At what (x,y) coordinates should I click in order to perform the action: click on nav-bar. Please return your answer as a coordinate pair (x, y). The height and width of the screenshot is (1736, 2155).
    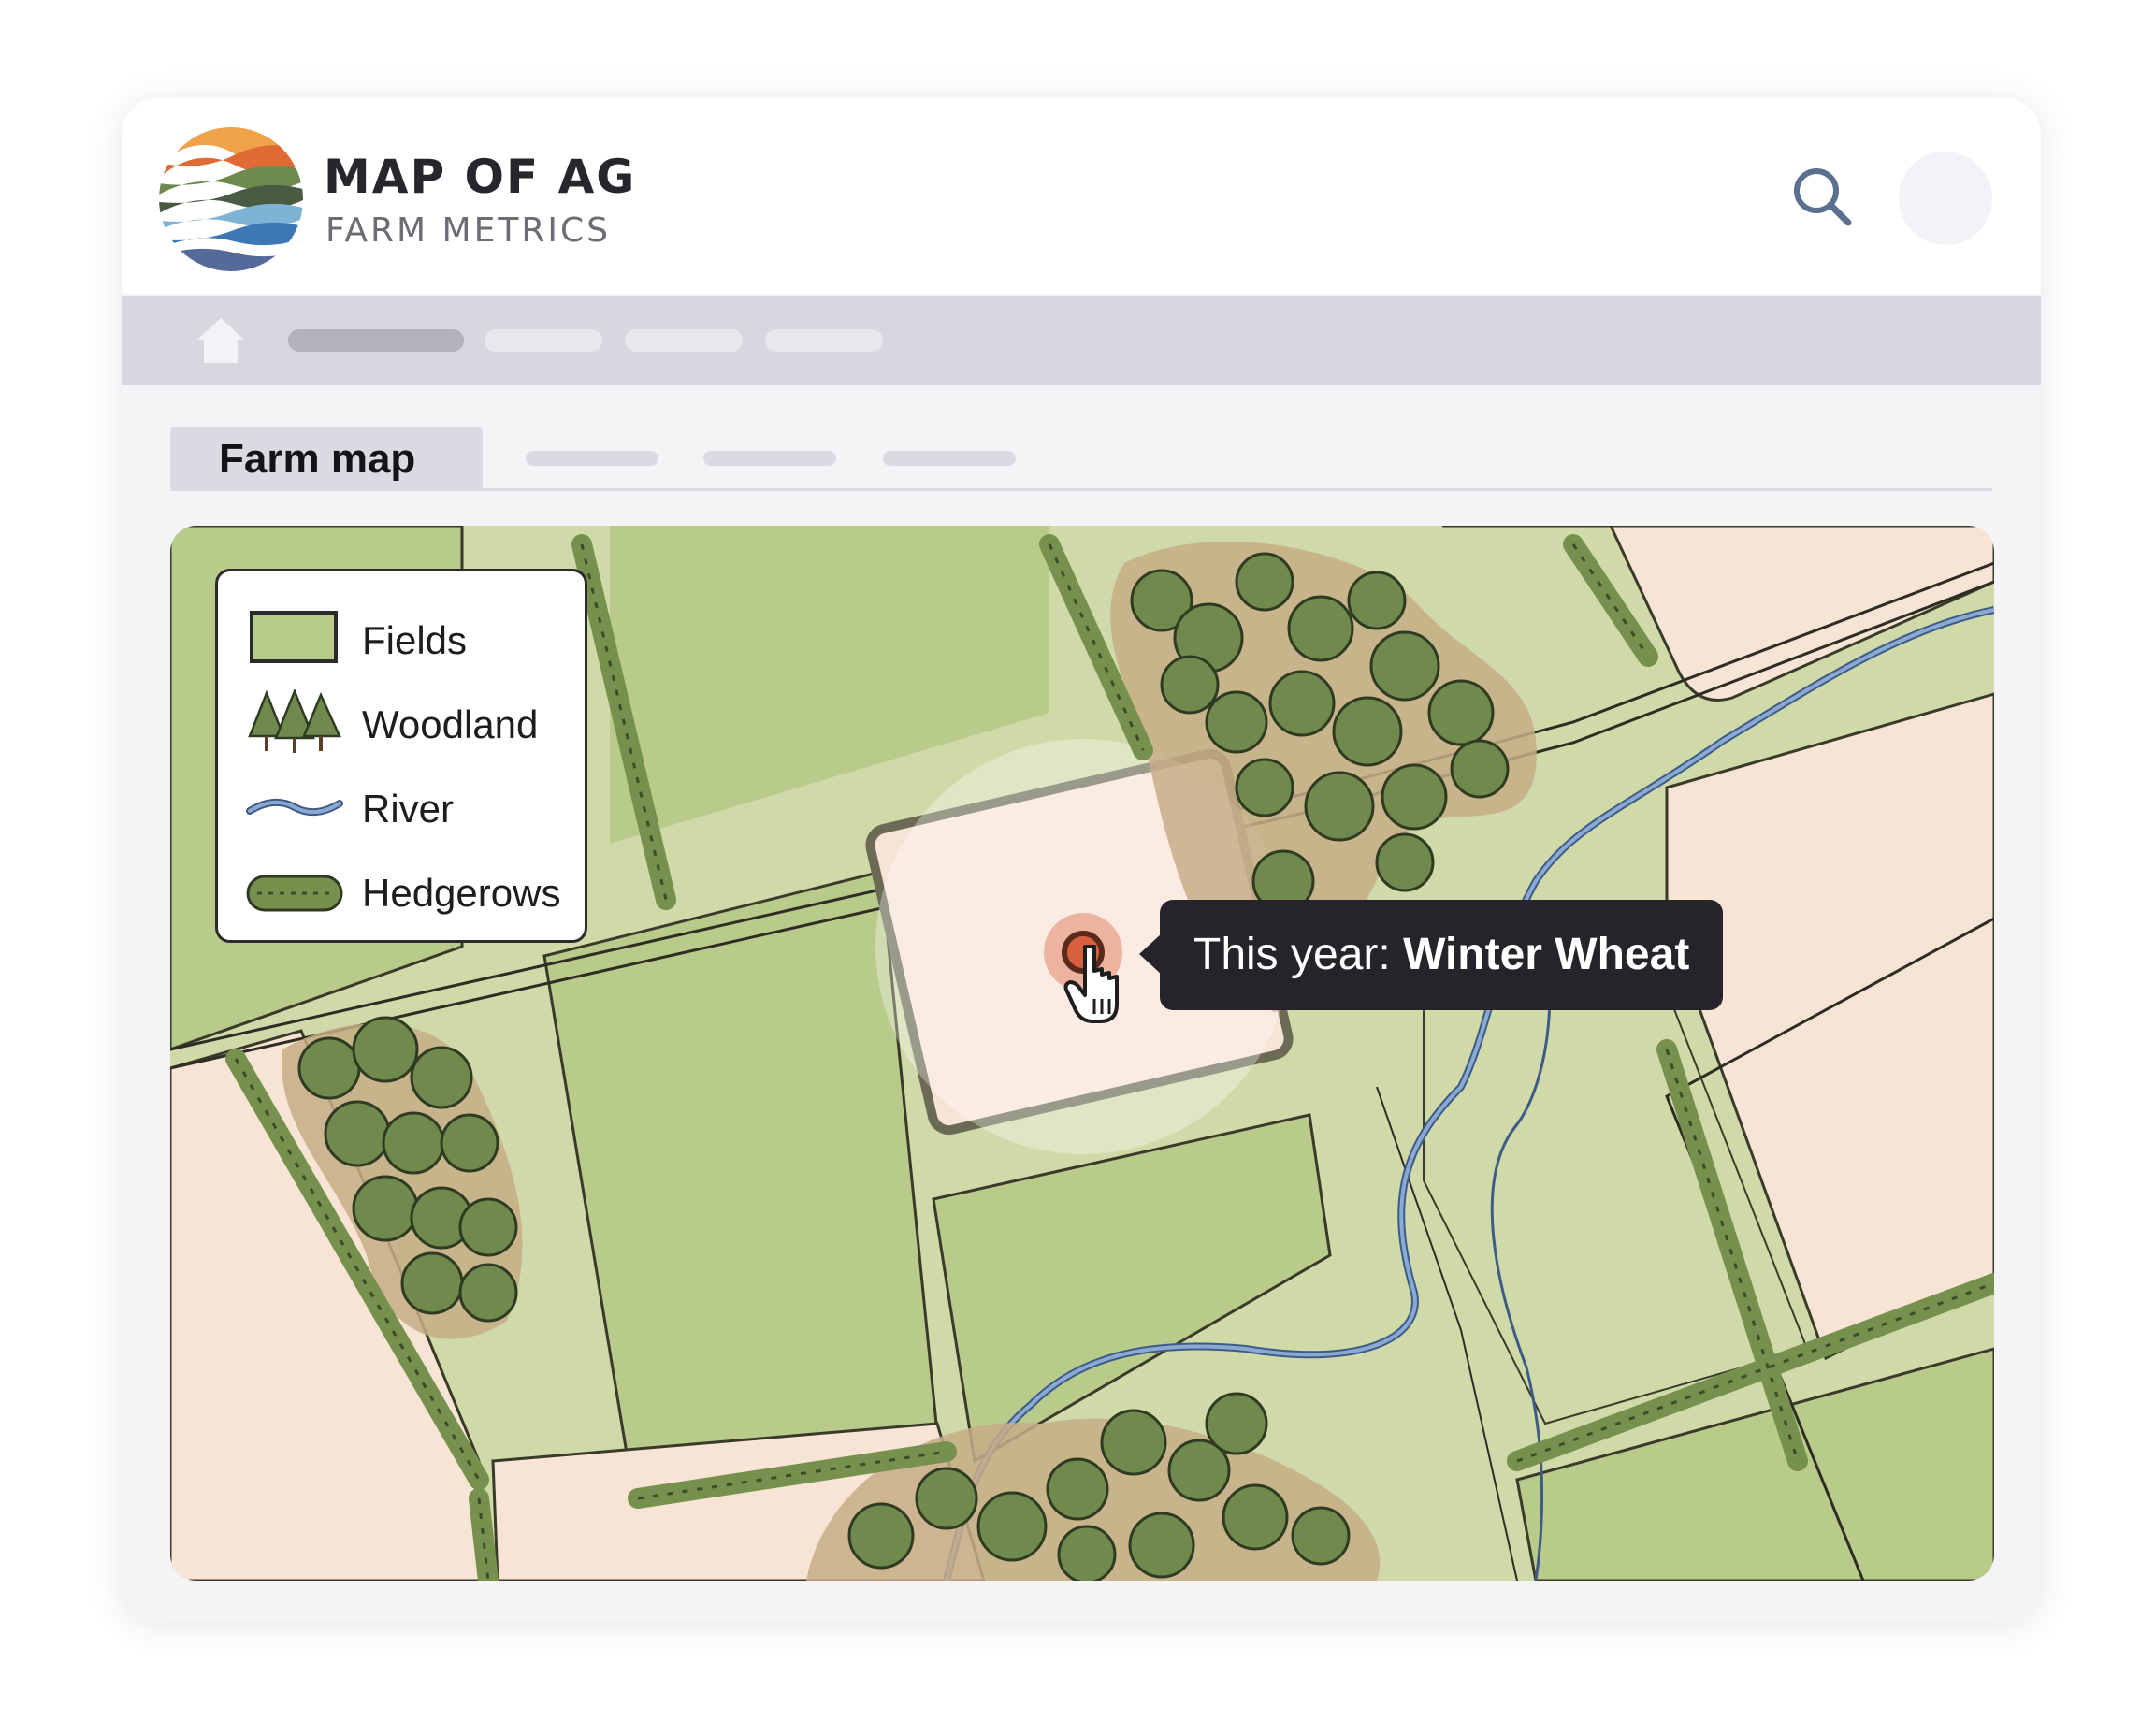
    Looking at the image, I should click on (1082, 340).